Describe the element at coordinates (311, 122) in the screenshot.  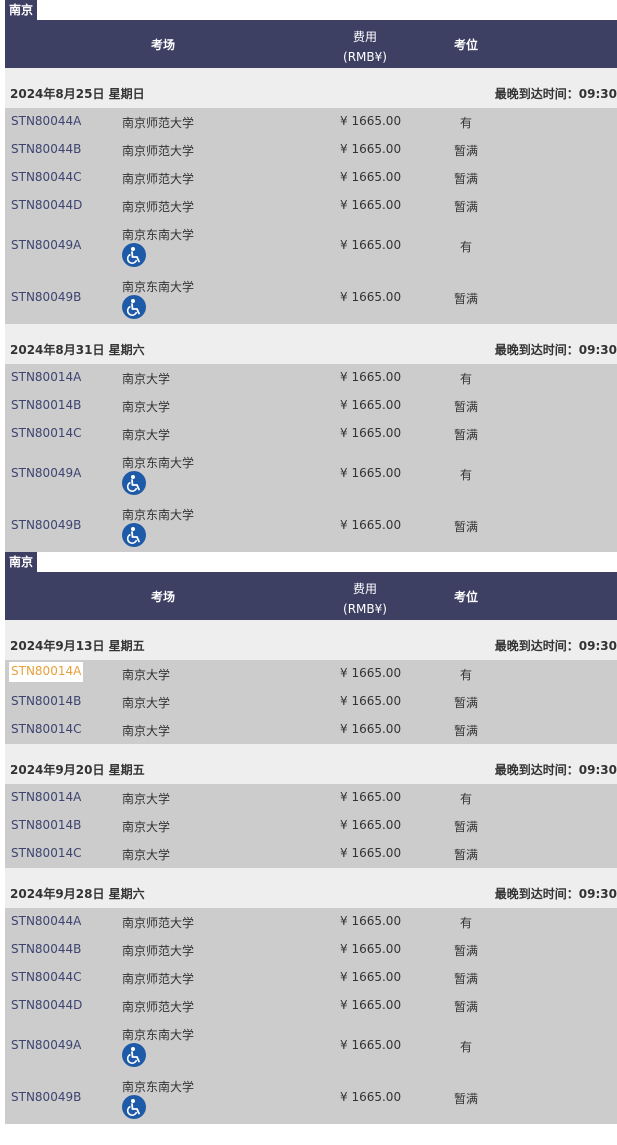
I see `table-row: STN80044A 南京师范大学 ¥ 1665.00 有` at that location.